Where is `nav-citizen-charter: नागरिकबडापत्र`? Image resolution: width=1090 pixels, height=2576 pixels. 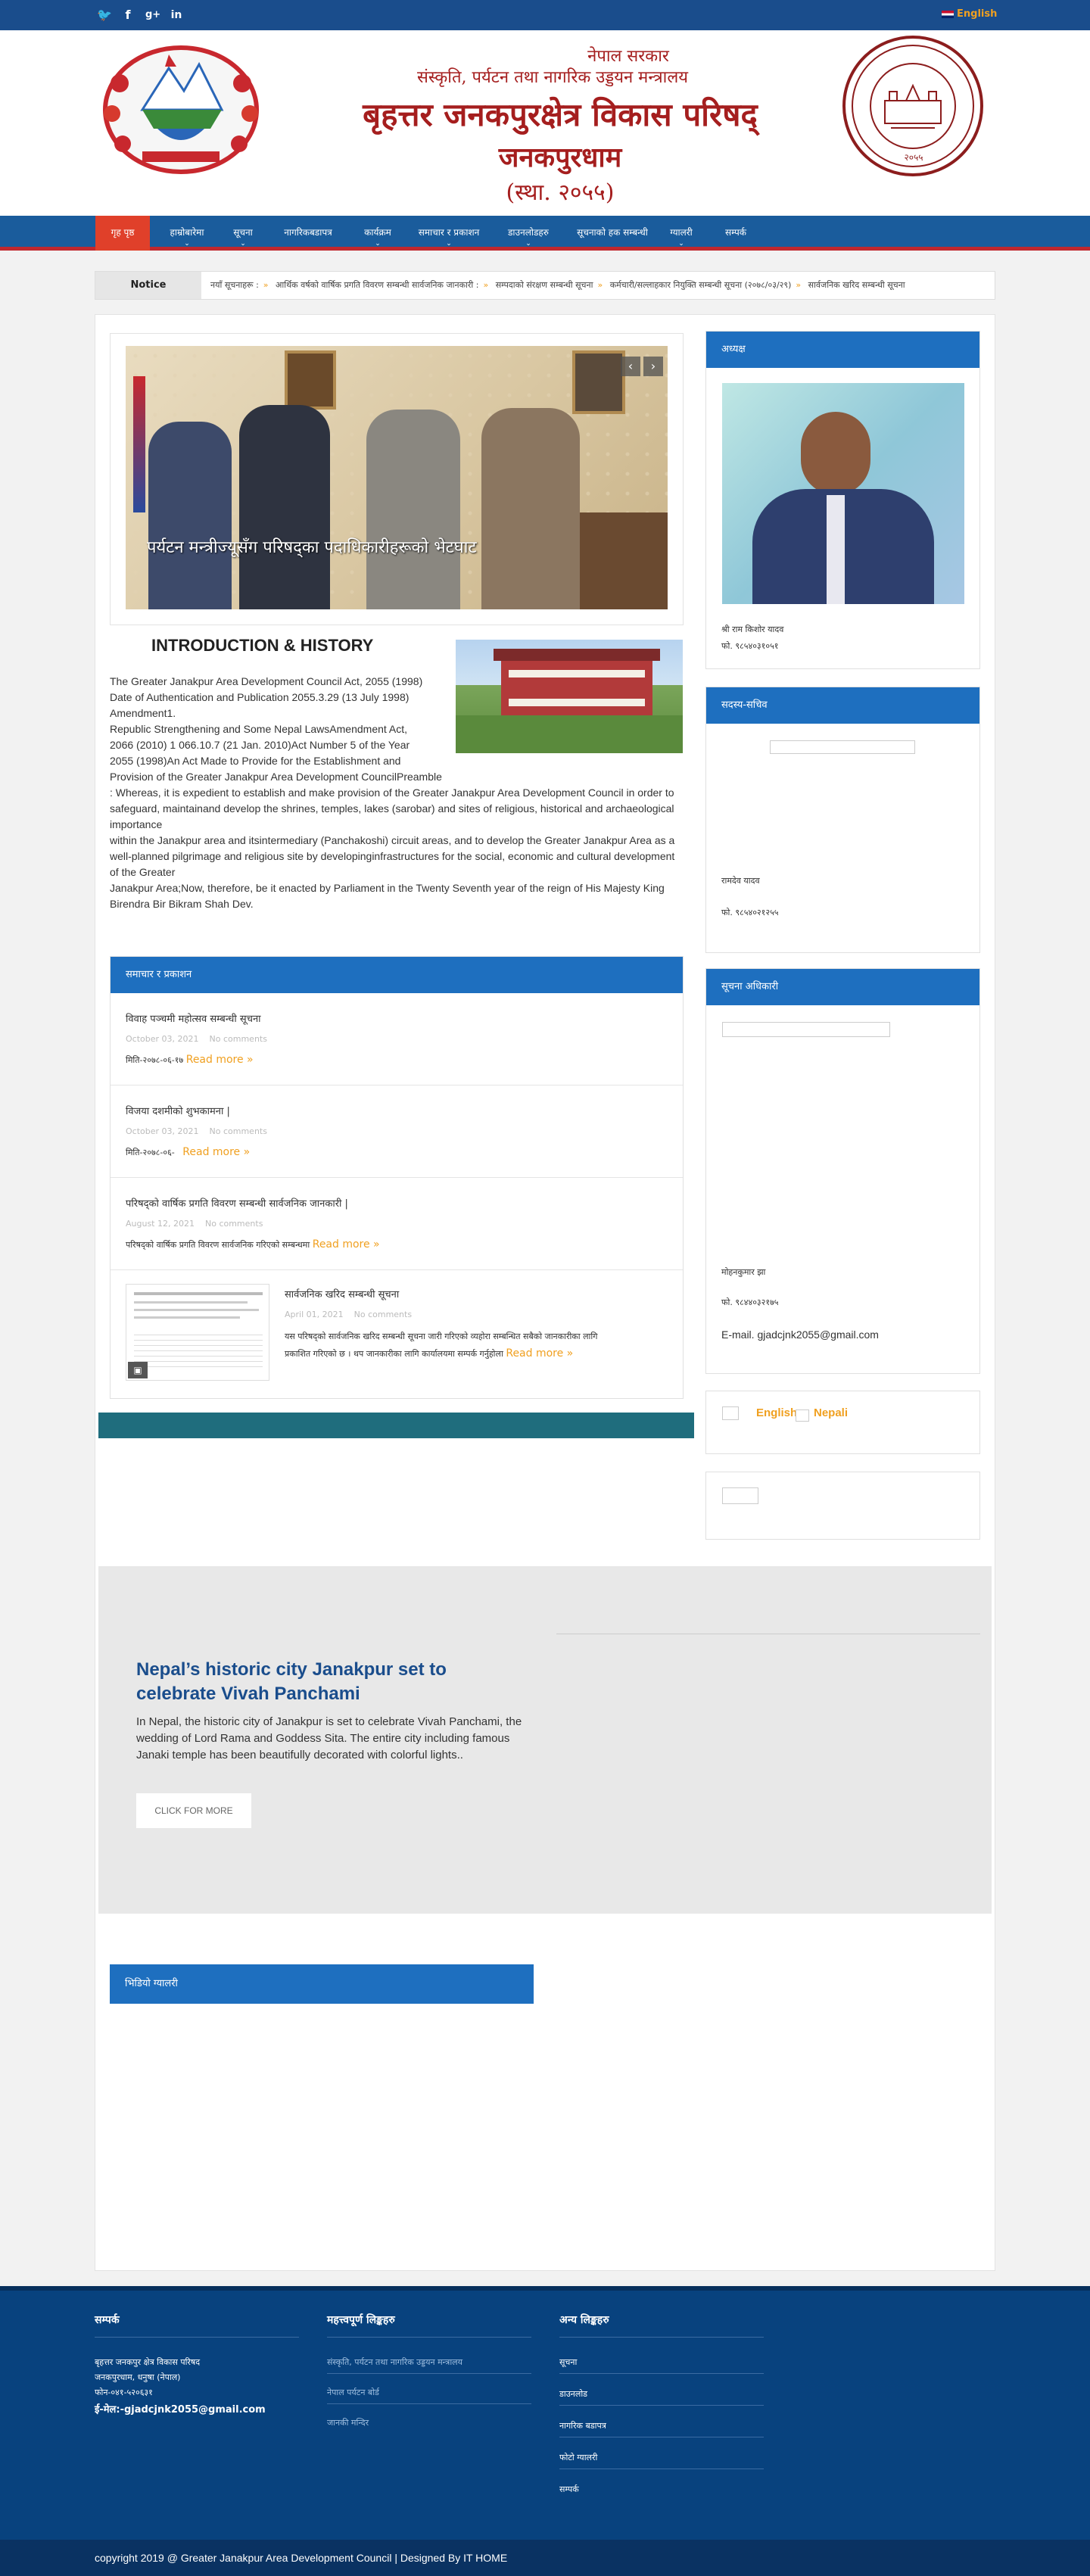
nav-citizen-charter: नागरिकबडापत्र is located at coordinates (308, 233).